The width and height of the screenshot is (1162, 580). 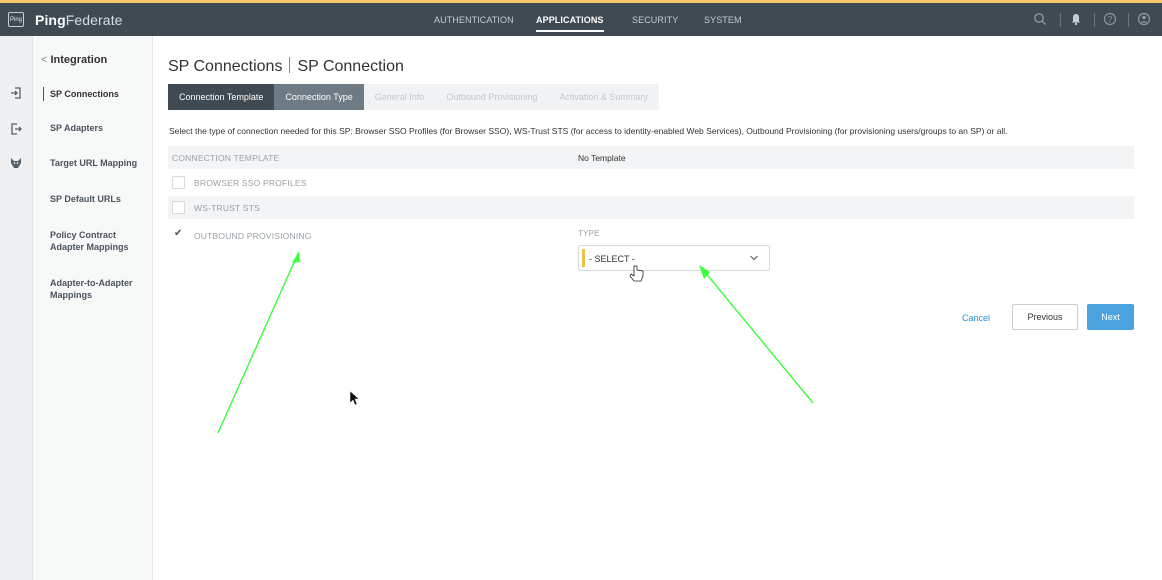 I want to click on page-title-parent: SP Connections, so click(x=225, y=66).